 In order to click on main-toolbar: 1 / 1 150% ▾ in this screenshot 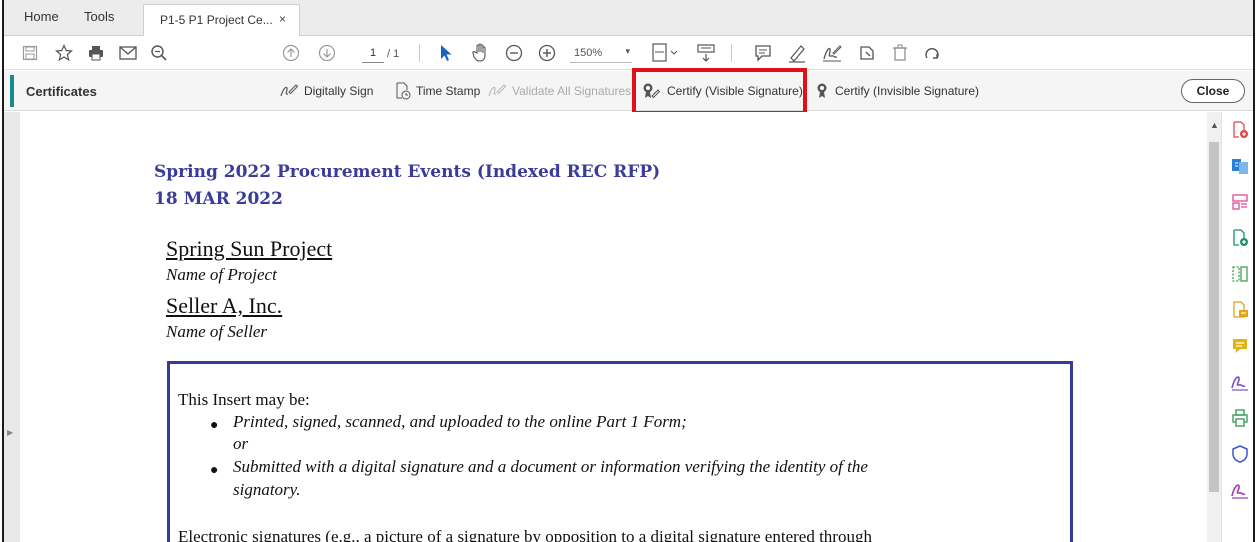, I will do `click(628, 53)`.